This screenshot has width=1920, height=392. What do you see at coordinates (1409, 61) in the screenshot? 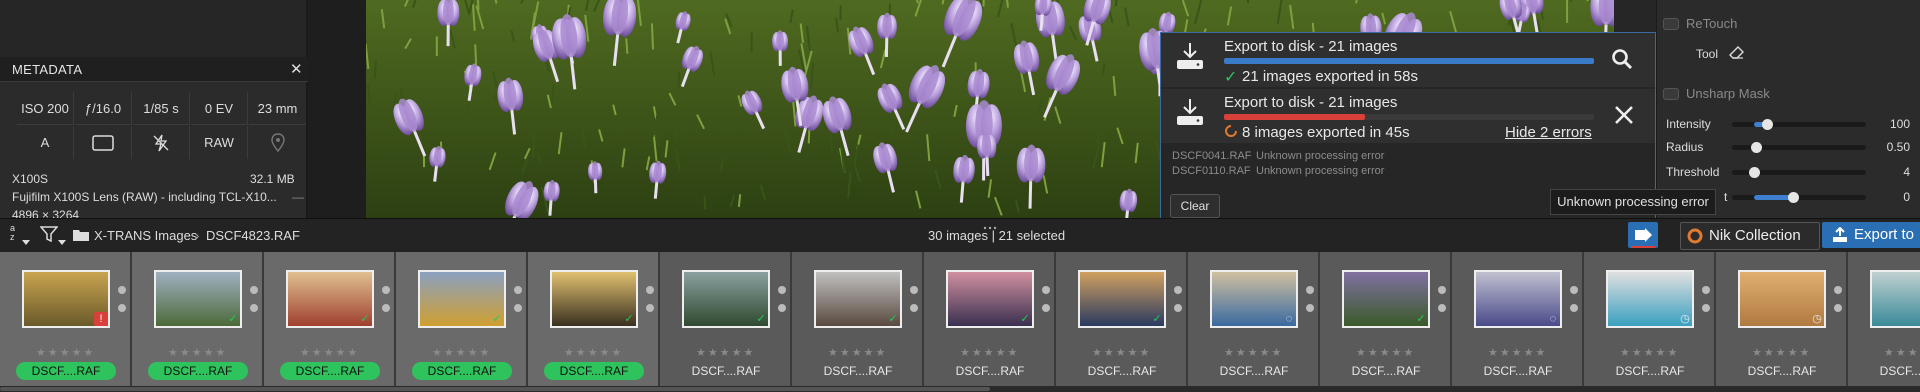
I see `export-job-1-progress` at bounding box center [1409, 61].